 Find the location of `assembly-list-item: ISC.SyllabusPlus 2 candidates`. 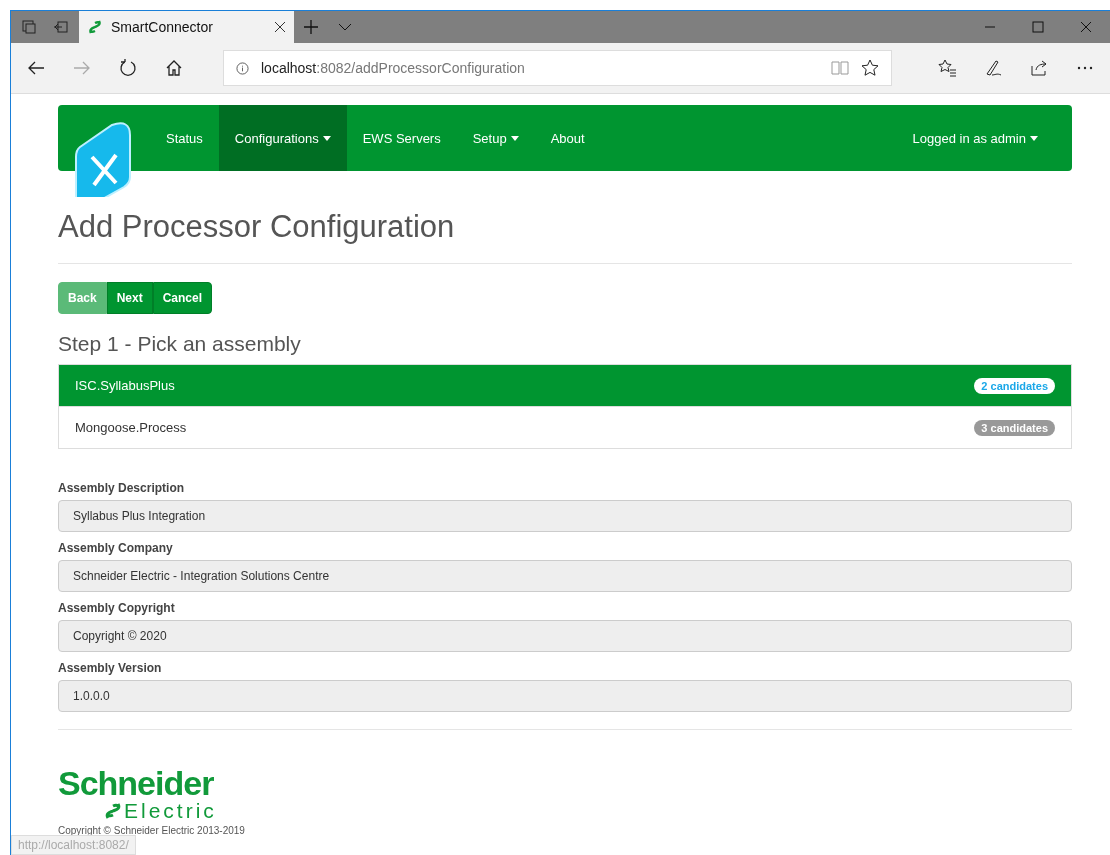

assembly-list-item: ISC.SyllabusPlus 2 candidates is located at coordinates (565, 385).